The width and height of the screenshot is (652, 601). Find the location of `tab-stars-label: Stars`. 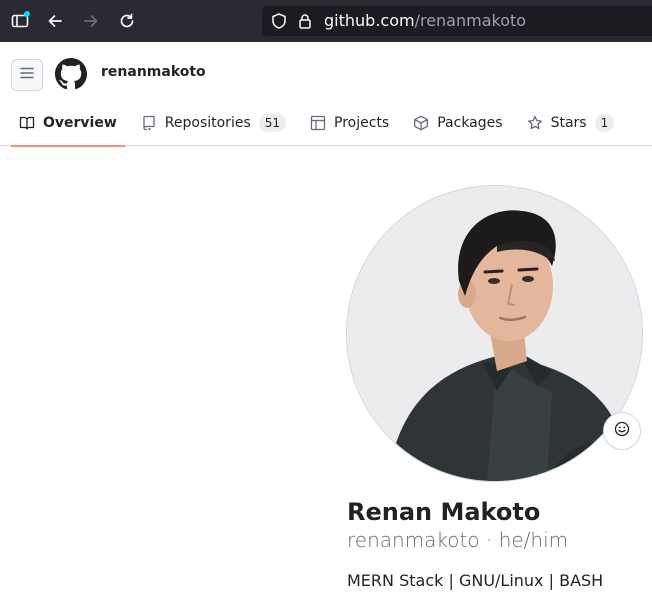

tab-stars-label: Stars is located at coordinates (568, 123).